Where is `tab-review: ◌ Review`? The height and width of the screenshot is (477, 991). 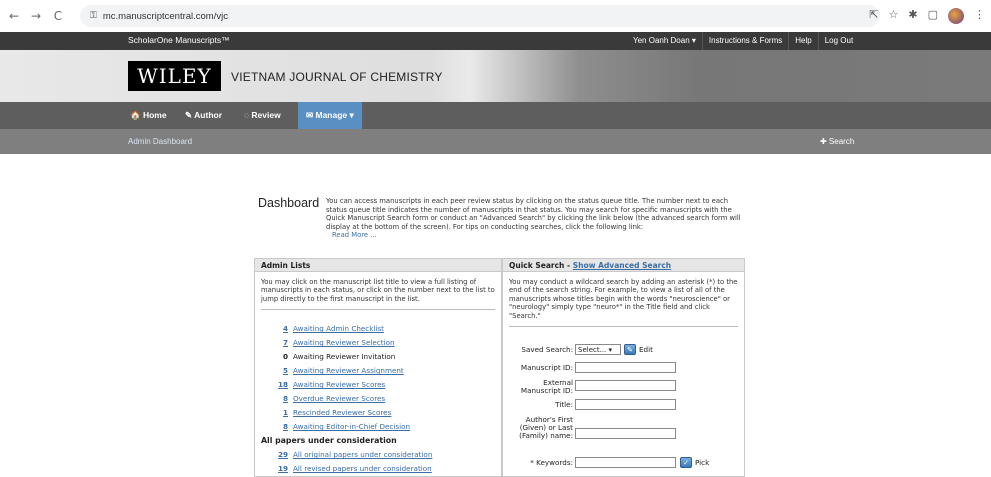
tab-review: ◌ Review is located at coordinates (262, 115).